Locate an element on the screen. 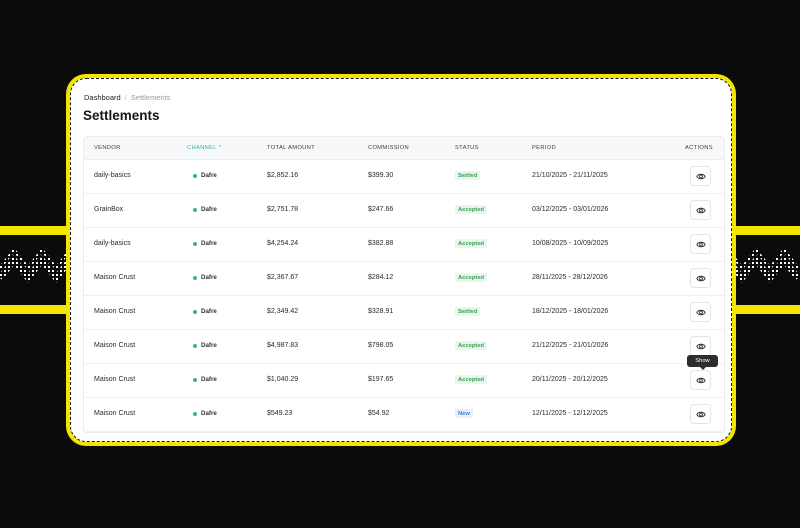 The image size is (800, 528). commission-cell: $284.12 is located at coordinates (381, 277).